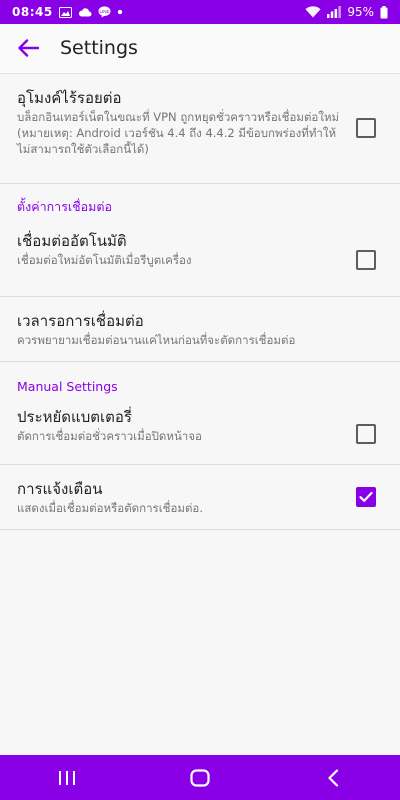  Describe the element at coordinates (85, 12) in the screenshot. I see `cloud-icon` at that location.